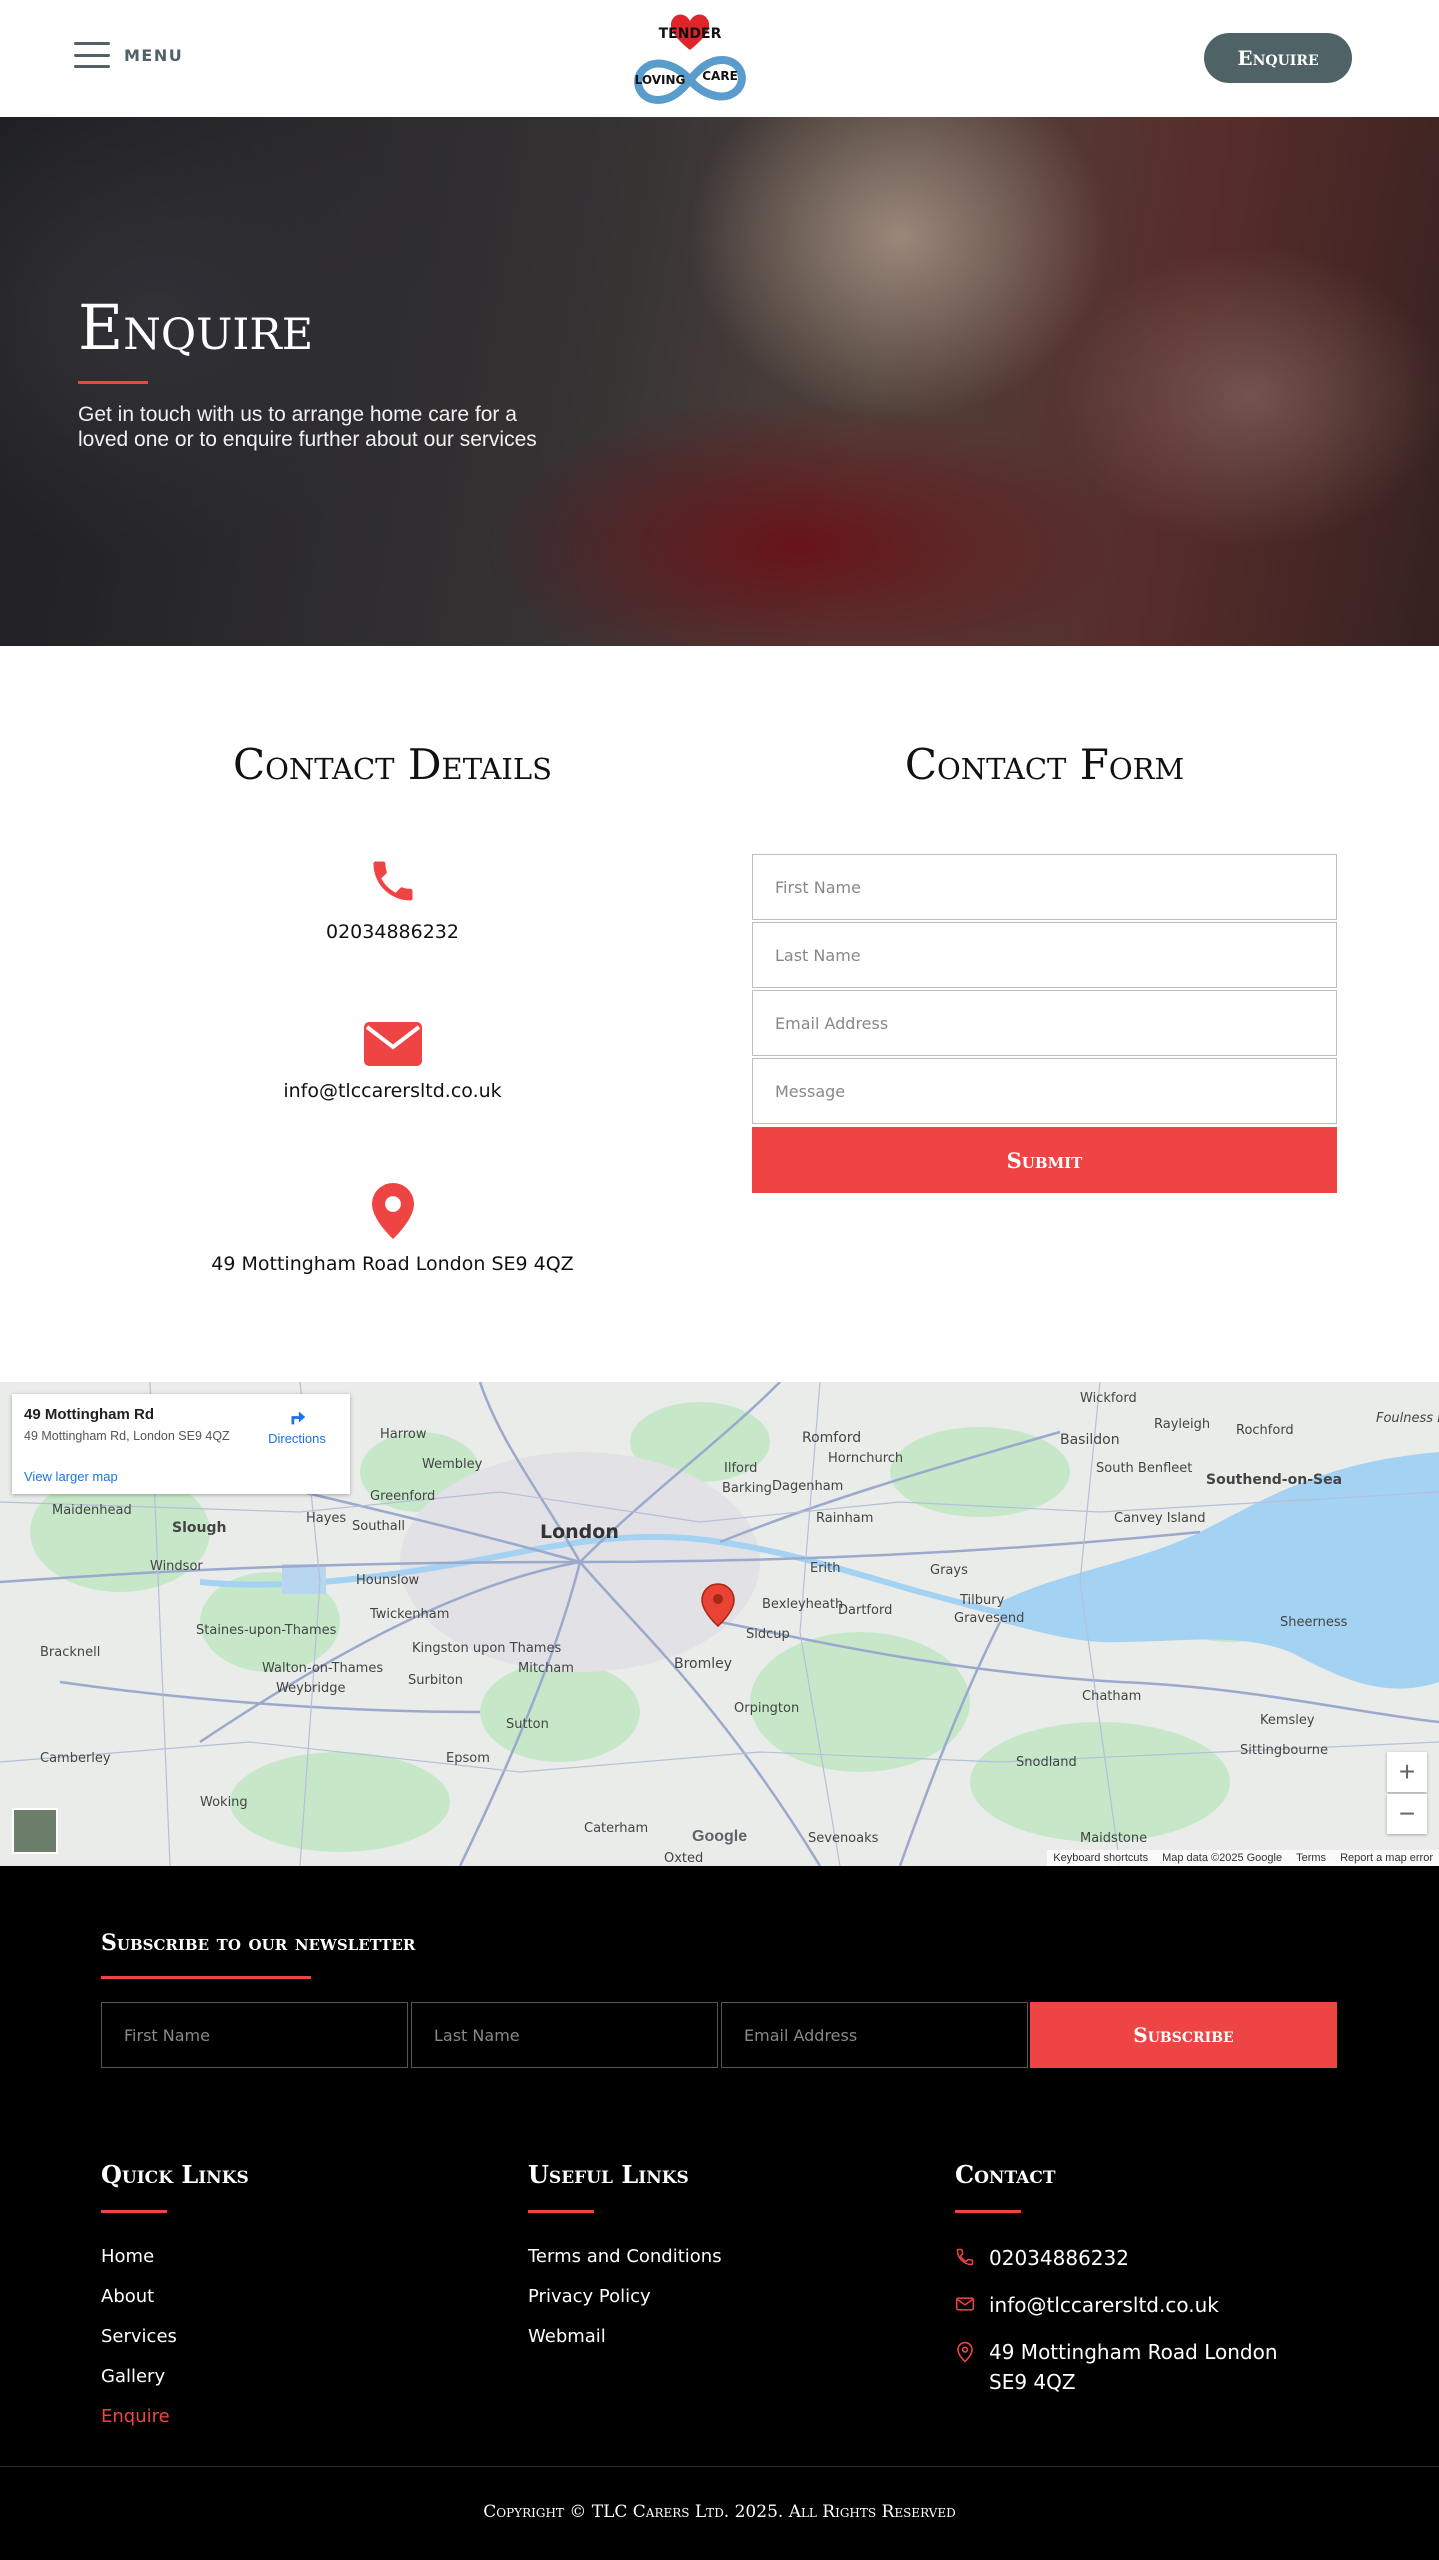 The height and width of the screenshot is (2560, 1439). I want to click on svg-text: Oxted, so click(683, 1858).